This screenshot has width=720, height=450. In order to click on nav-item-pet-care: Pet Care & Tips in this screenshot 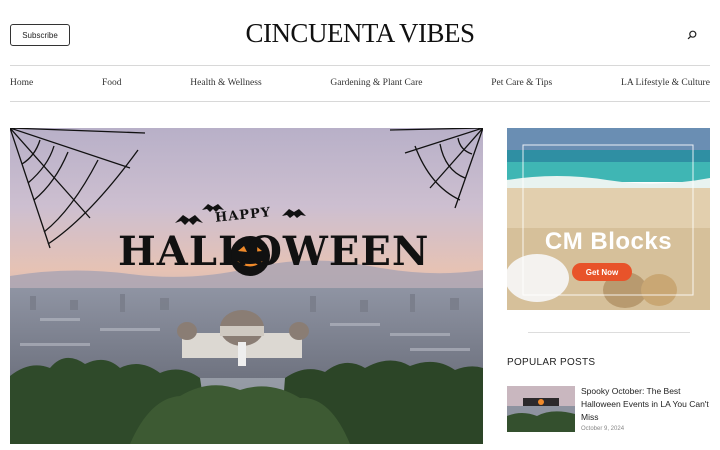, I will do `click(521, 83)`.